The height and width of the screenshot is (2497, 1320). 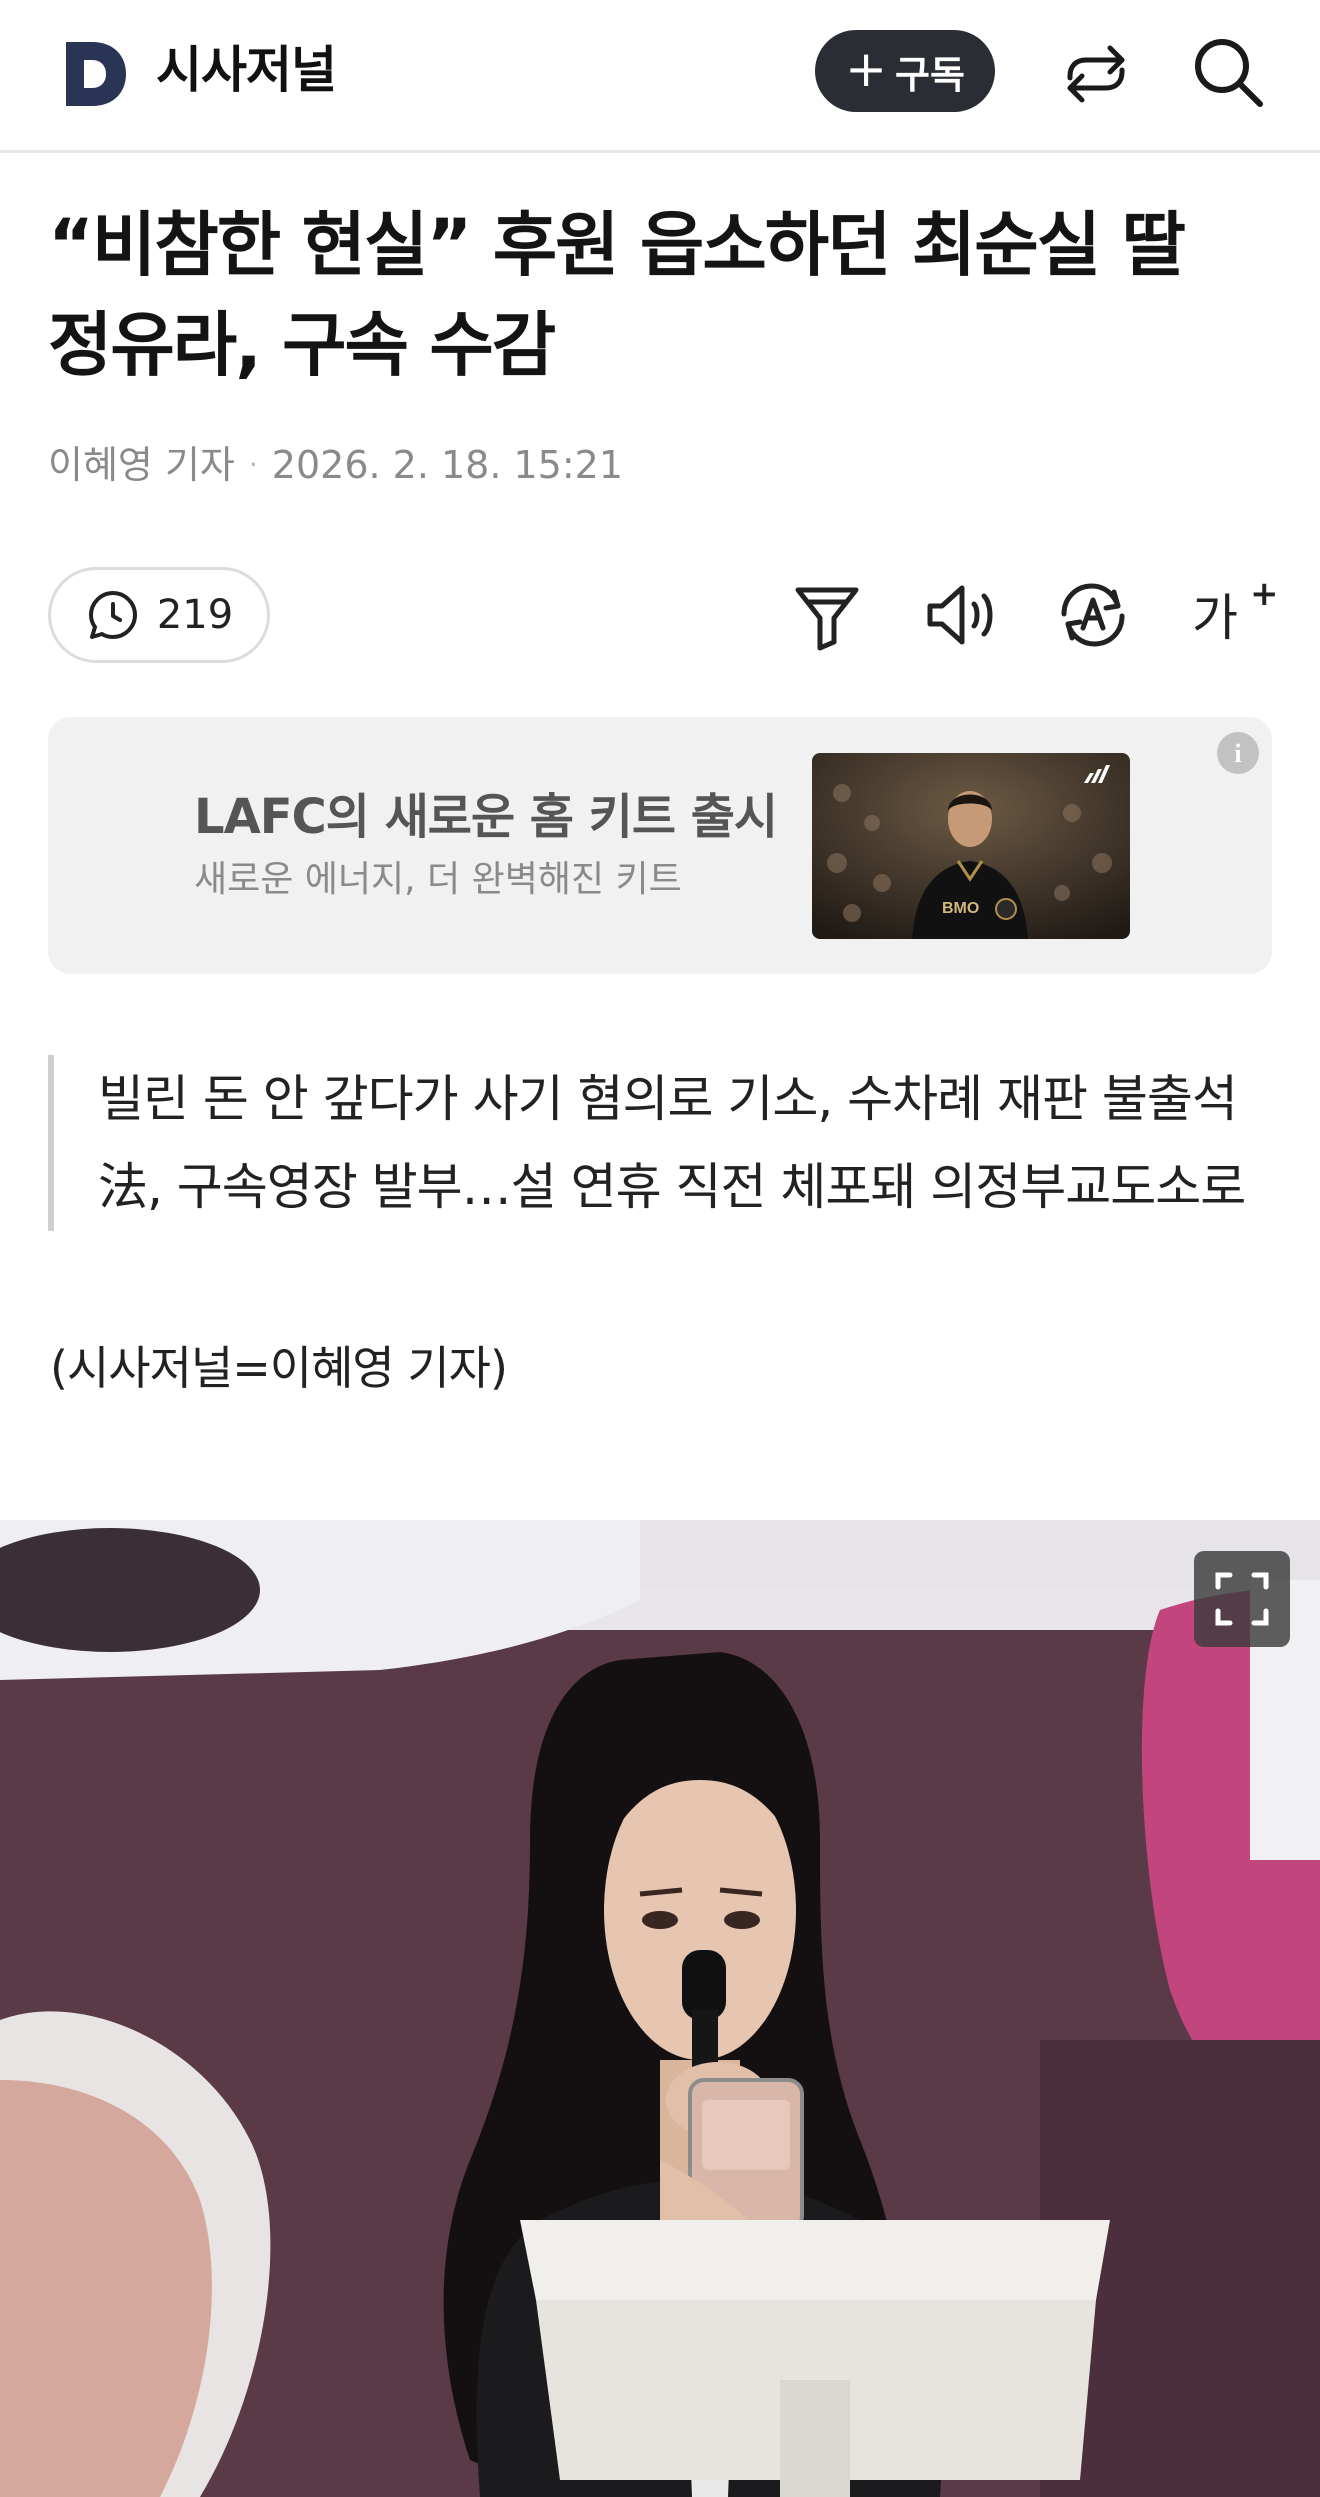 I want to click on summary-line: 法, 구속영장 발부…설 연휴 직전 체포돼 의정부교도소로, so click(x=672, y=1187).